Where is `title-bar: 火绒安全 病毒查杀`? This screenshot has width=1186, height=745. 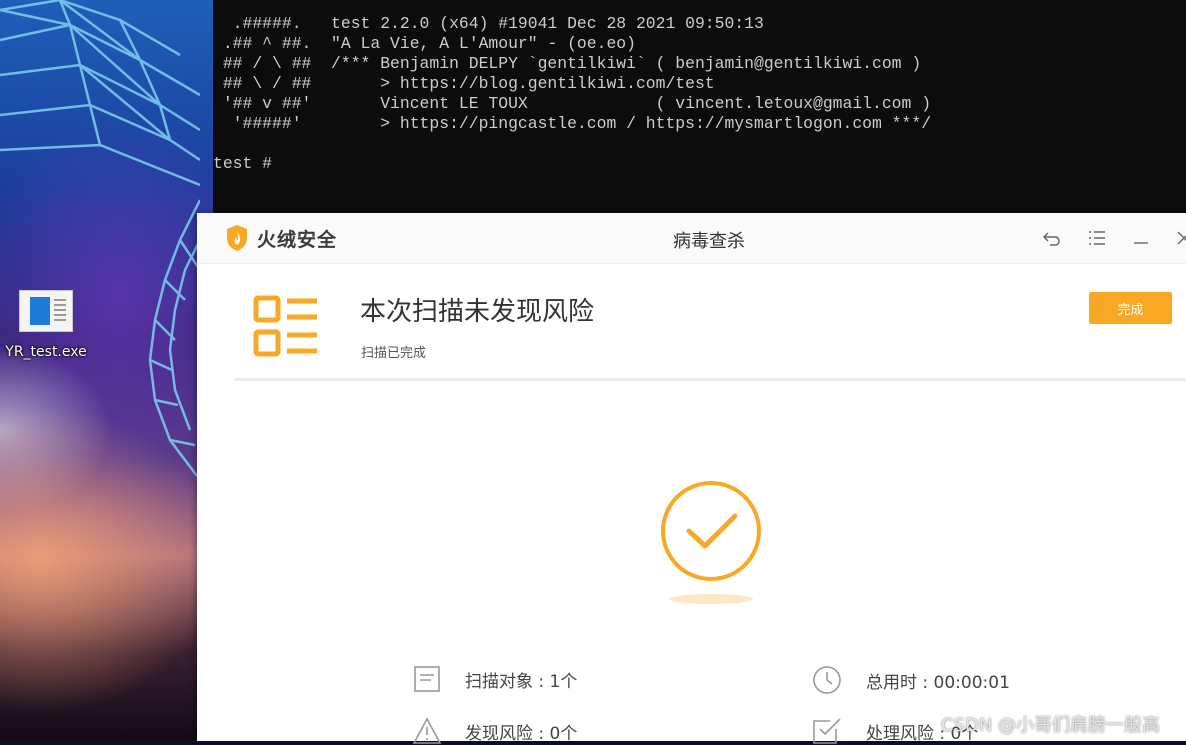 title-bar: 火绒安全 病毒查杀 is located at coordinates (691, 238).